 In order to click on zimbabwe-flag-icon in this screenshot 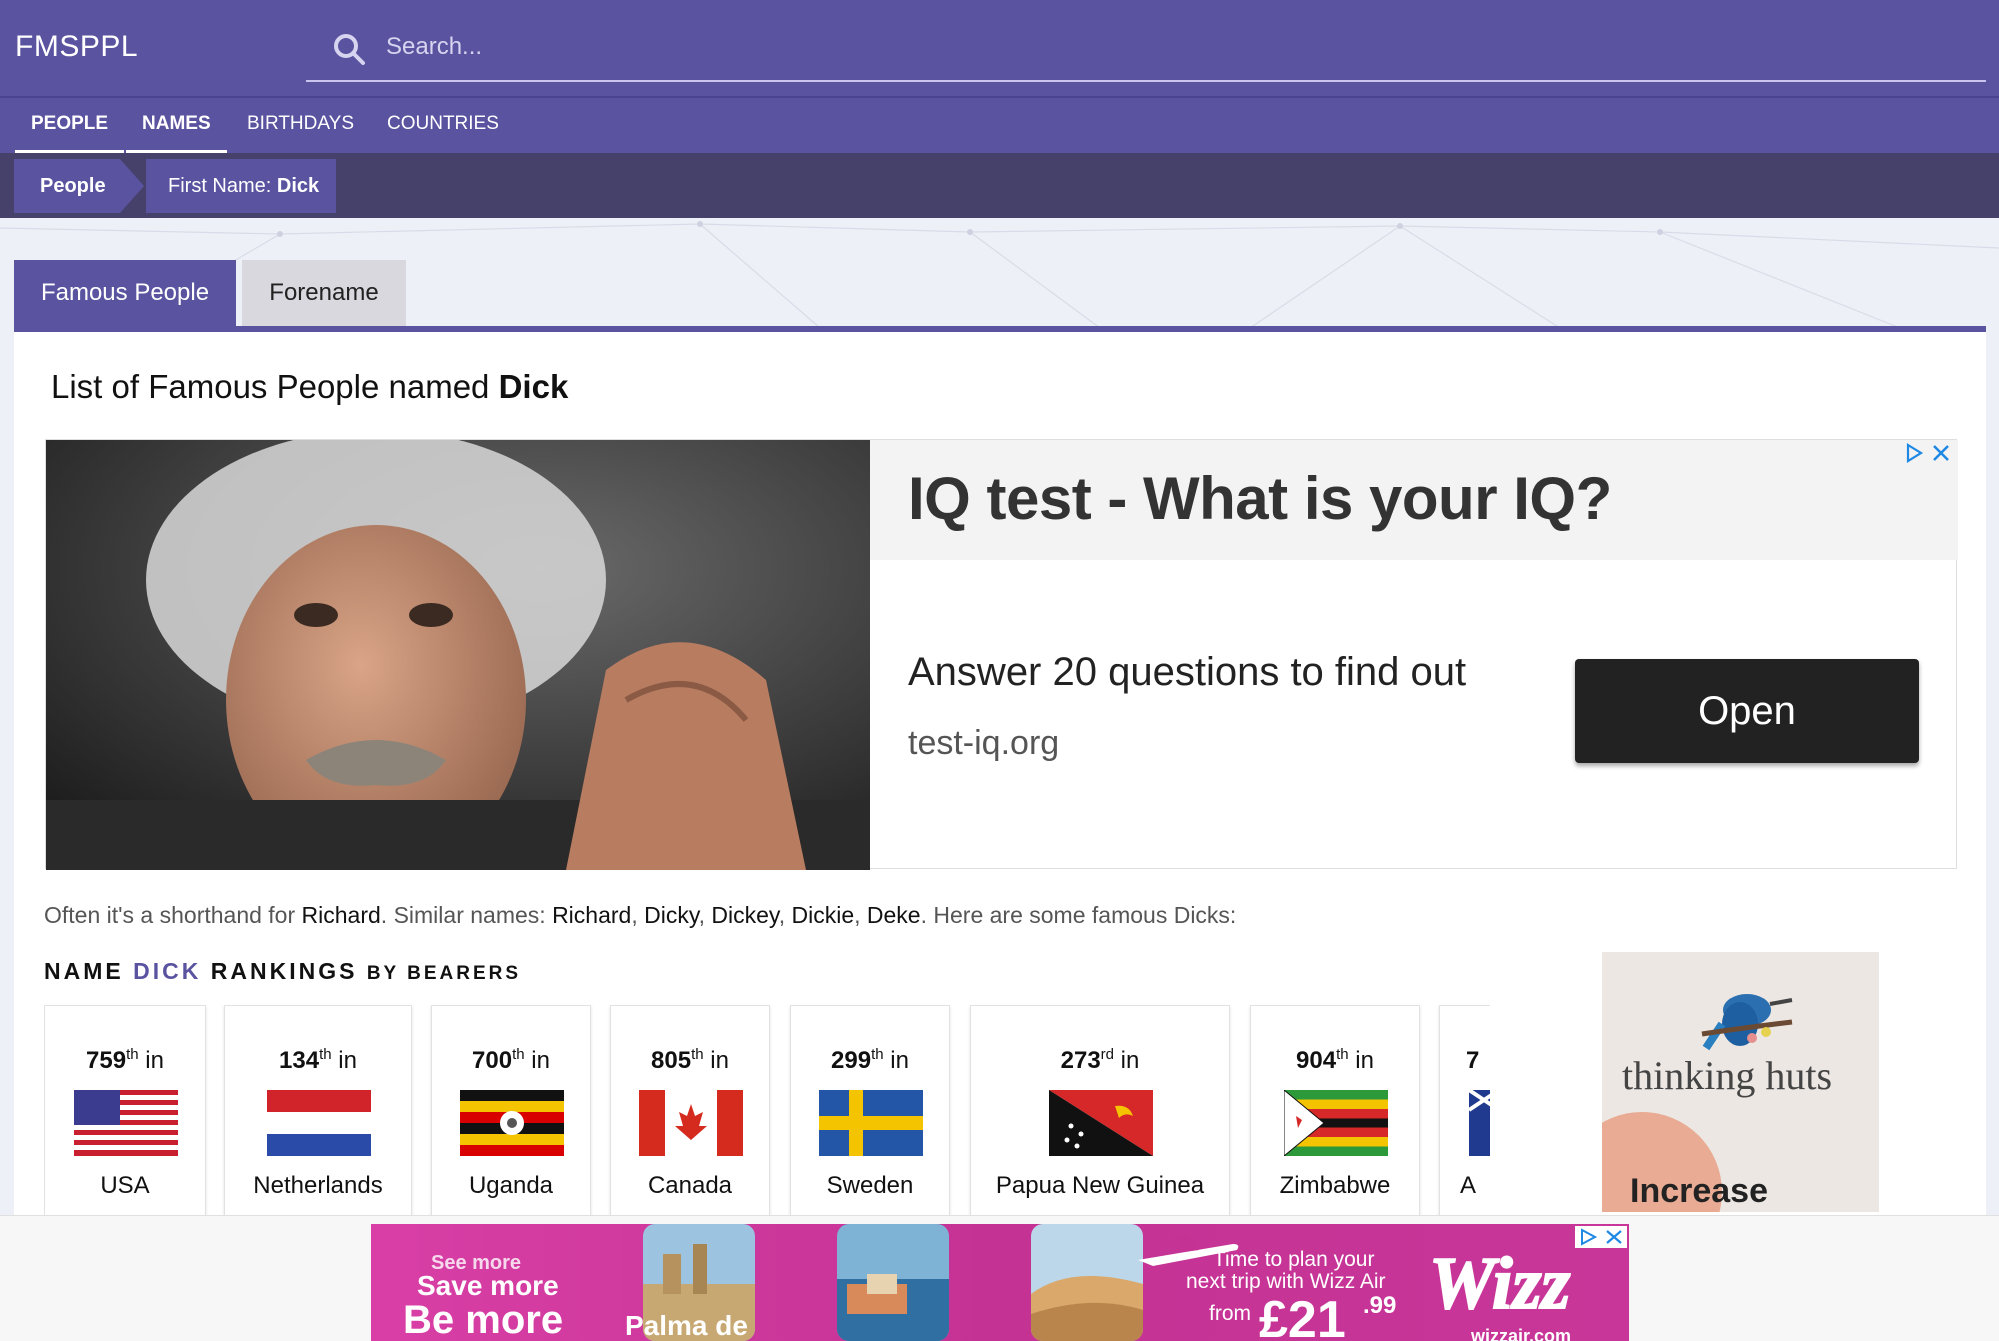, I will do `click(1336, 1123)`.